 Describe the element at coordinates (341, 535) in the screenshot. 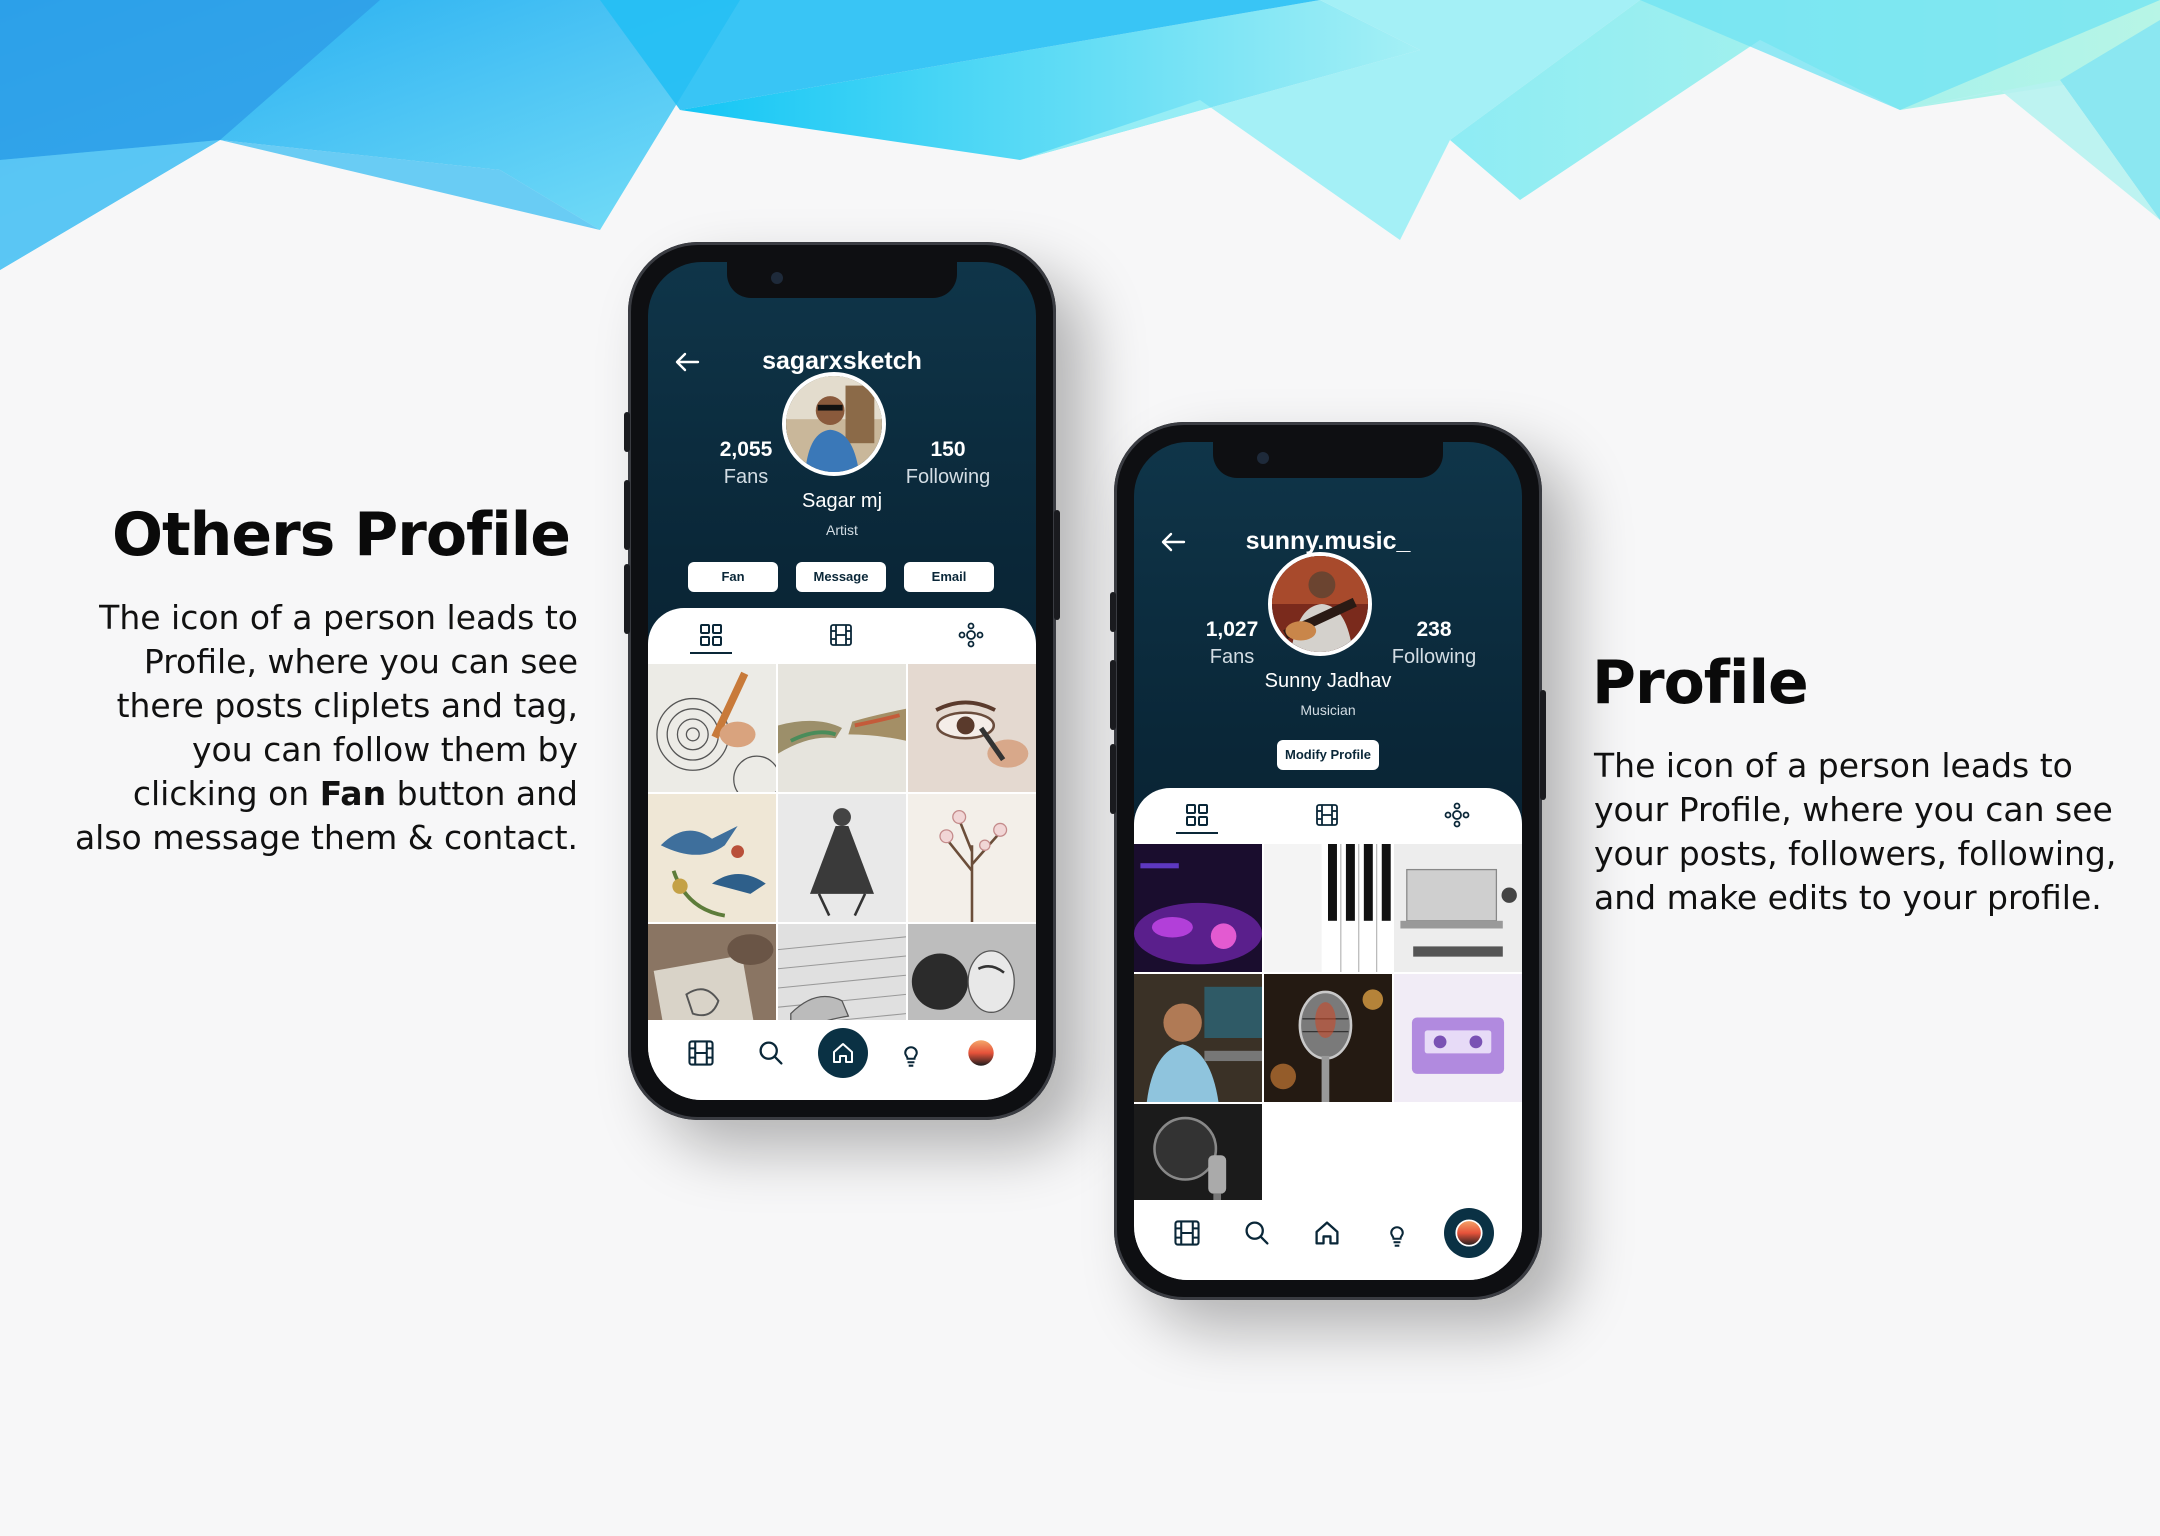

I see `others-profile-title: Others Profile` at that location.